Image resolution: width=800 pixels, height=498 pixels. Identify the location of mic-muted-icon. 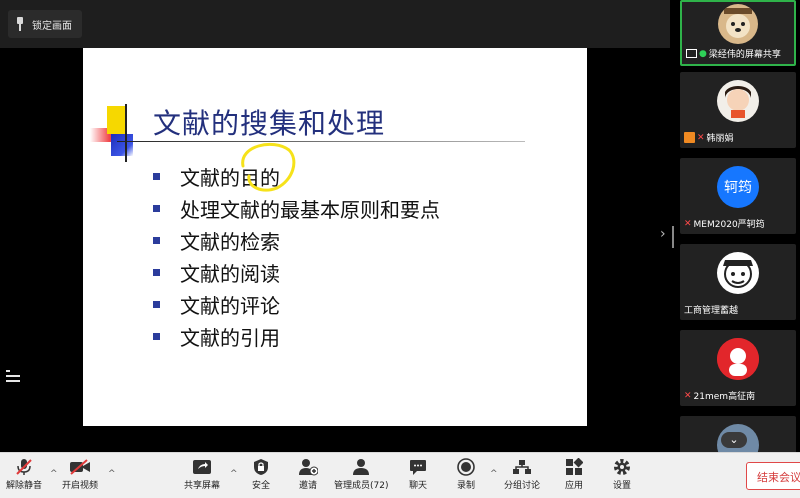
(24, 467).